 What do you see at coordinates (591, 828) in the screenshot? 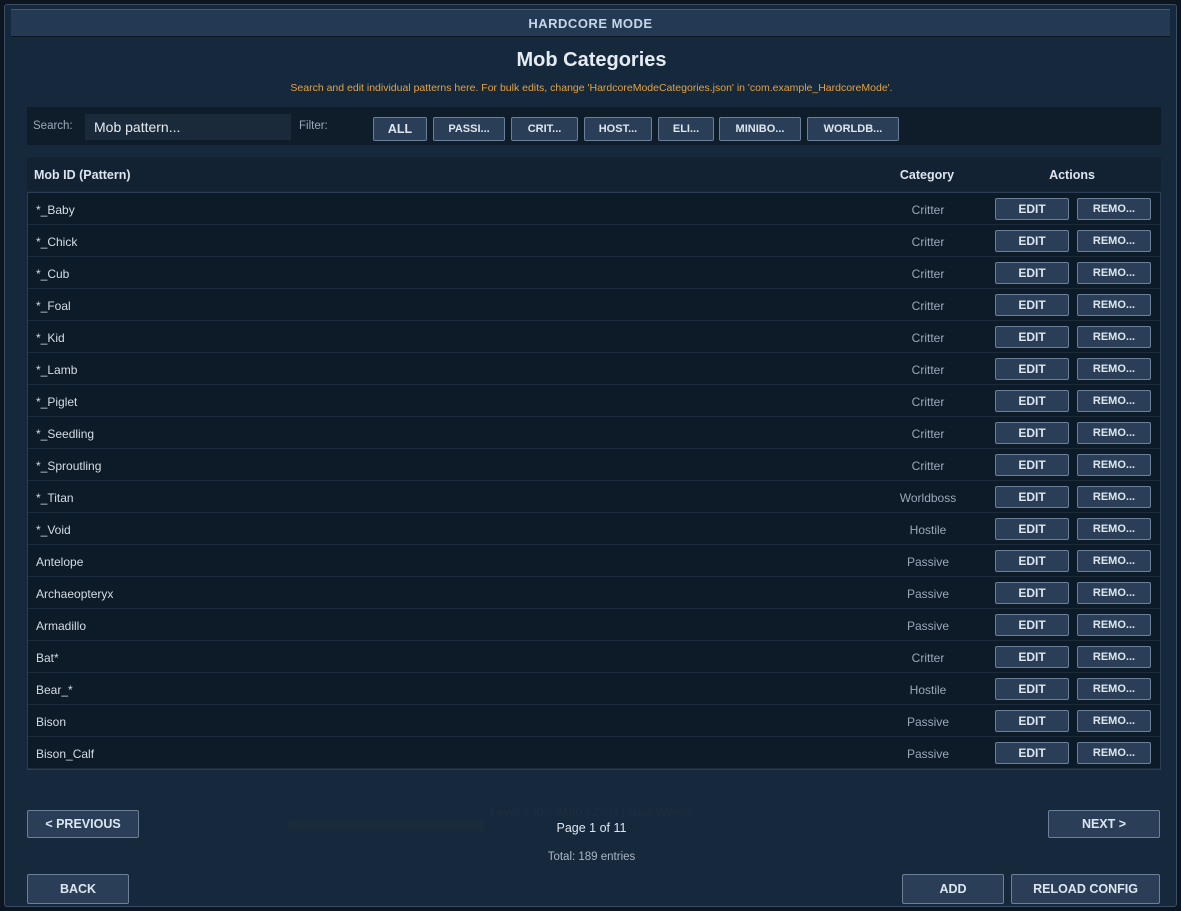
I see `page-indicator: Page 1 of 11` at bounding box center [591, 828].